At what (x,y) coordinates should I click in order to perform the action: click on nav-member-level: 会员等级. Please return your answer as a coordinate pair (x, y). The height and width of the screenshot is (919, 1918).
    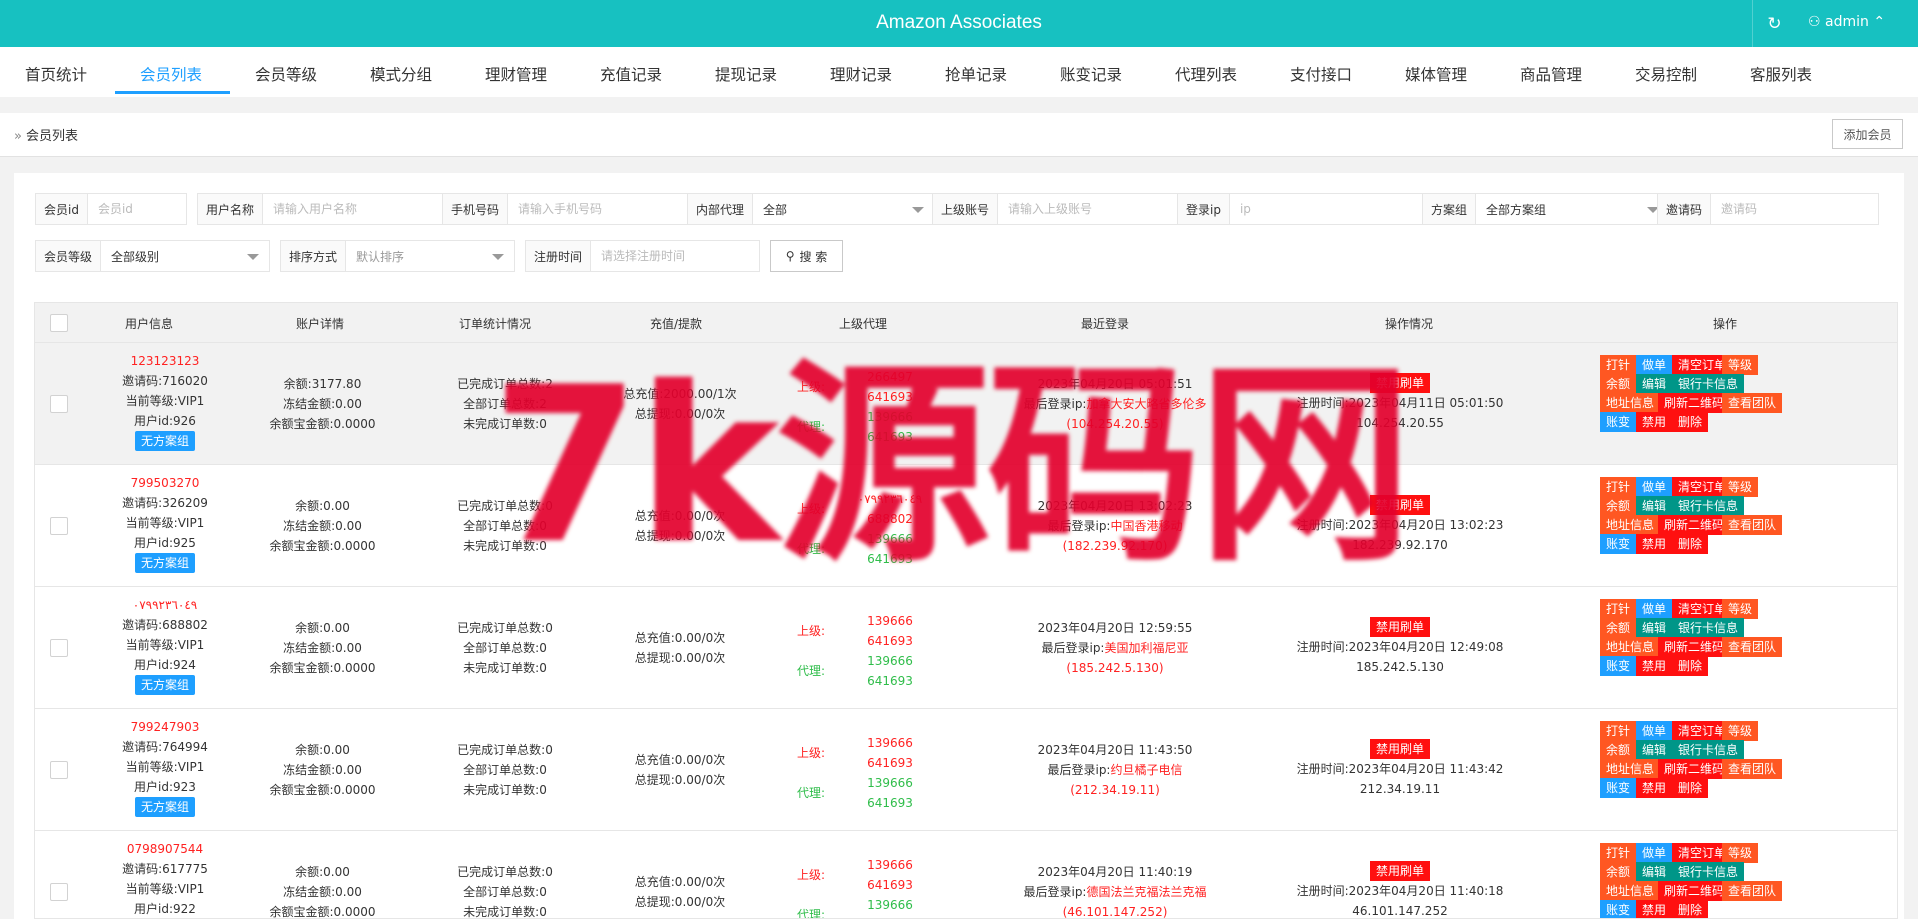
    Looking at the image, I should click on (286, 74).